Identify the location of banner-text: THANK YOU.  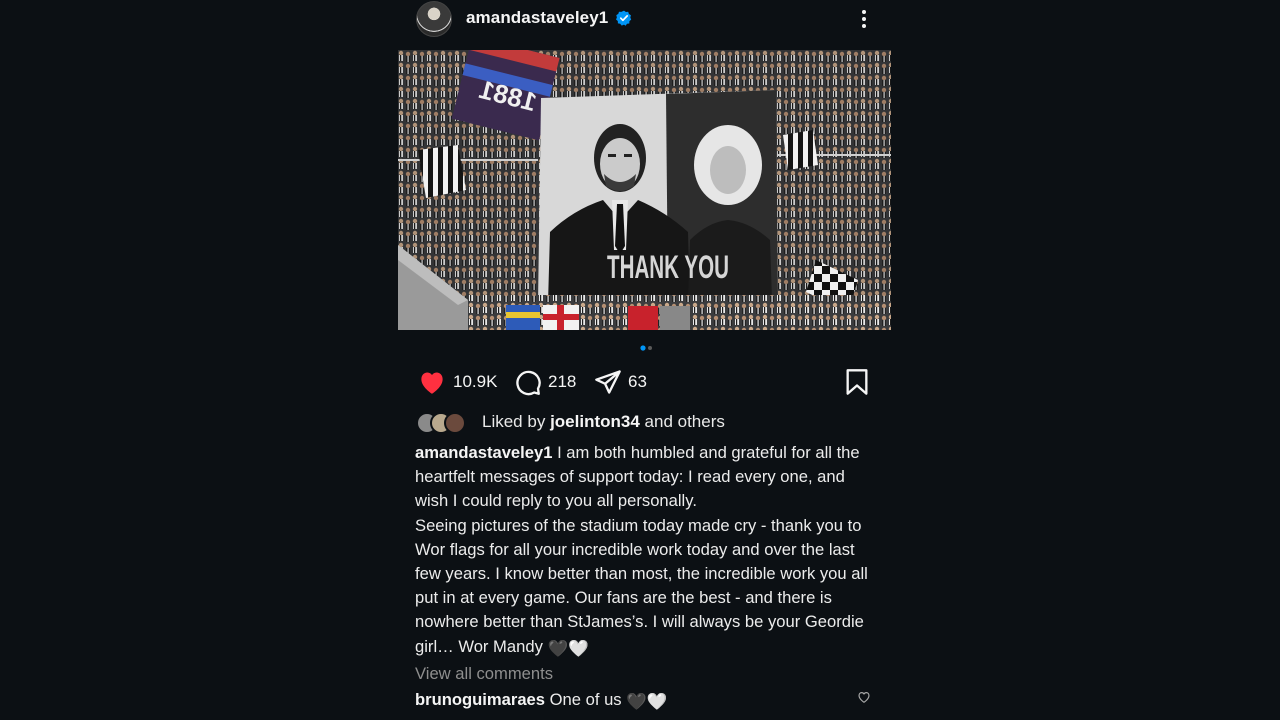
(668, 267).